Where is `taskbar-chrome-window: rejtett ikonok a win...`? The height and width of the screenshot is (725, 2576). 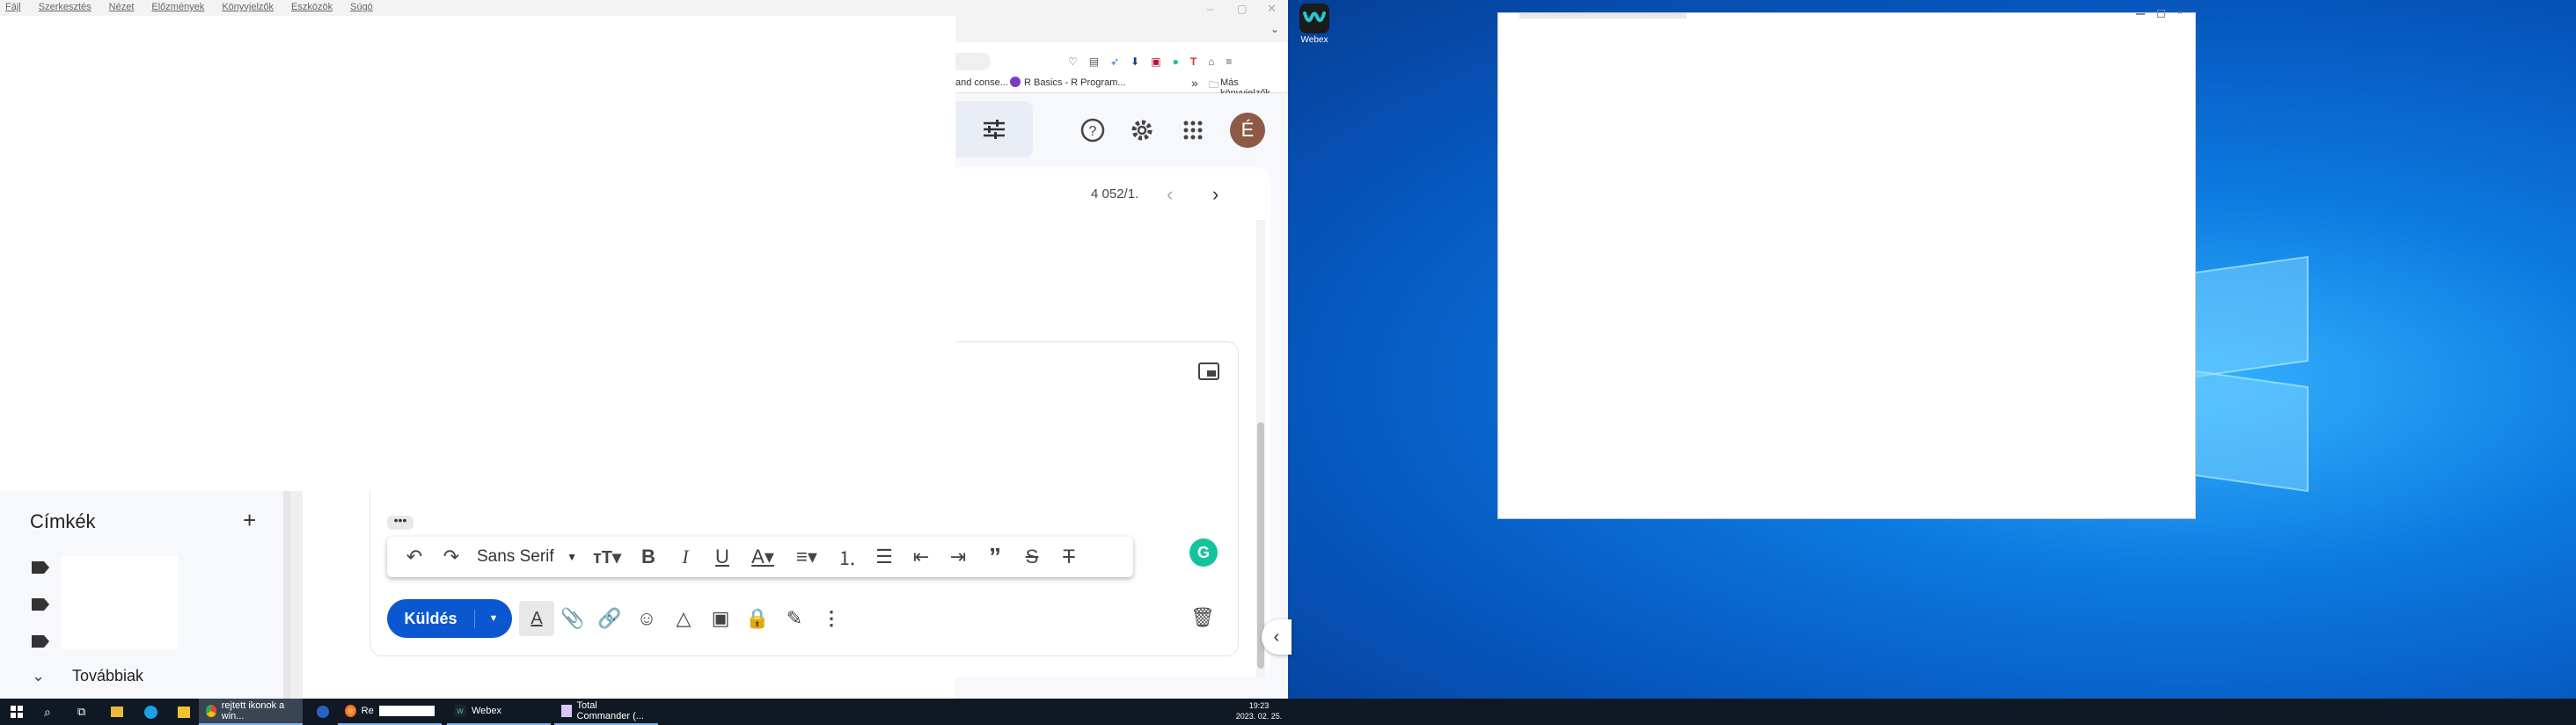
taskbar-chrome-window: rejtett ikonok a win... is located at coordinates (251, 712).